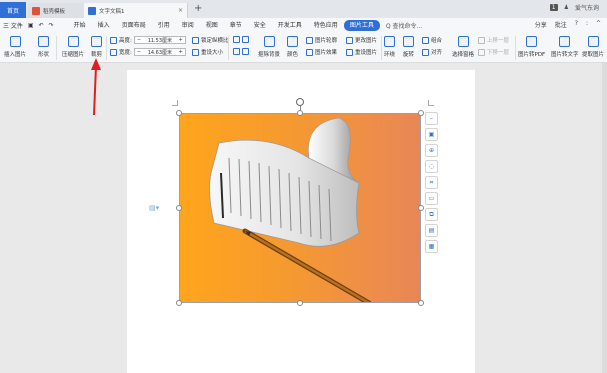 This screenshot has height=373, width=607. Describe the element at coordinates (96, 87) in the screenshot. I see `annotation-arrow-icon` at that location.